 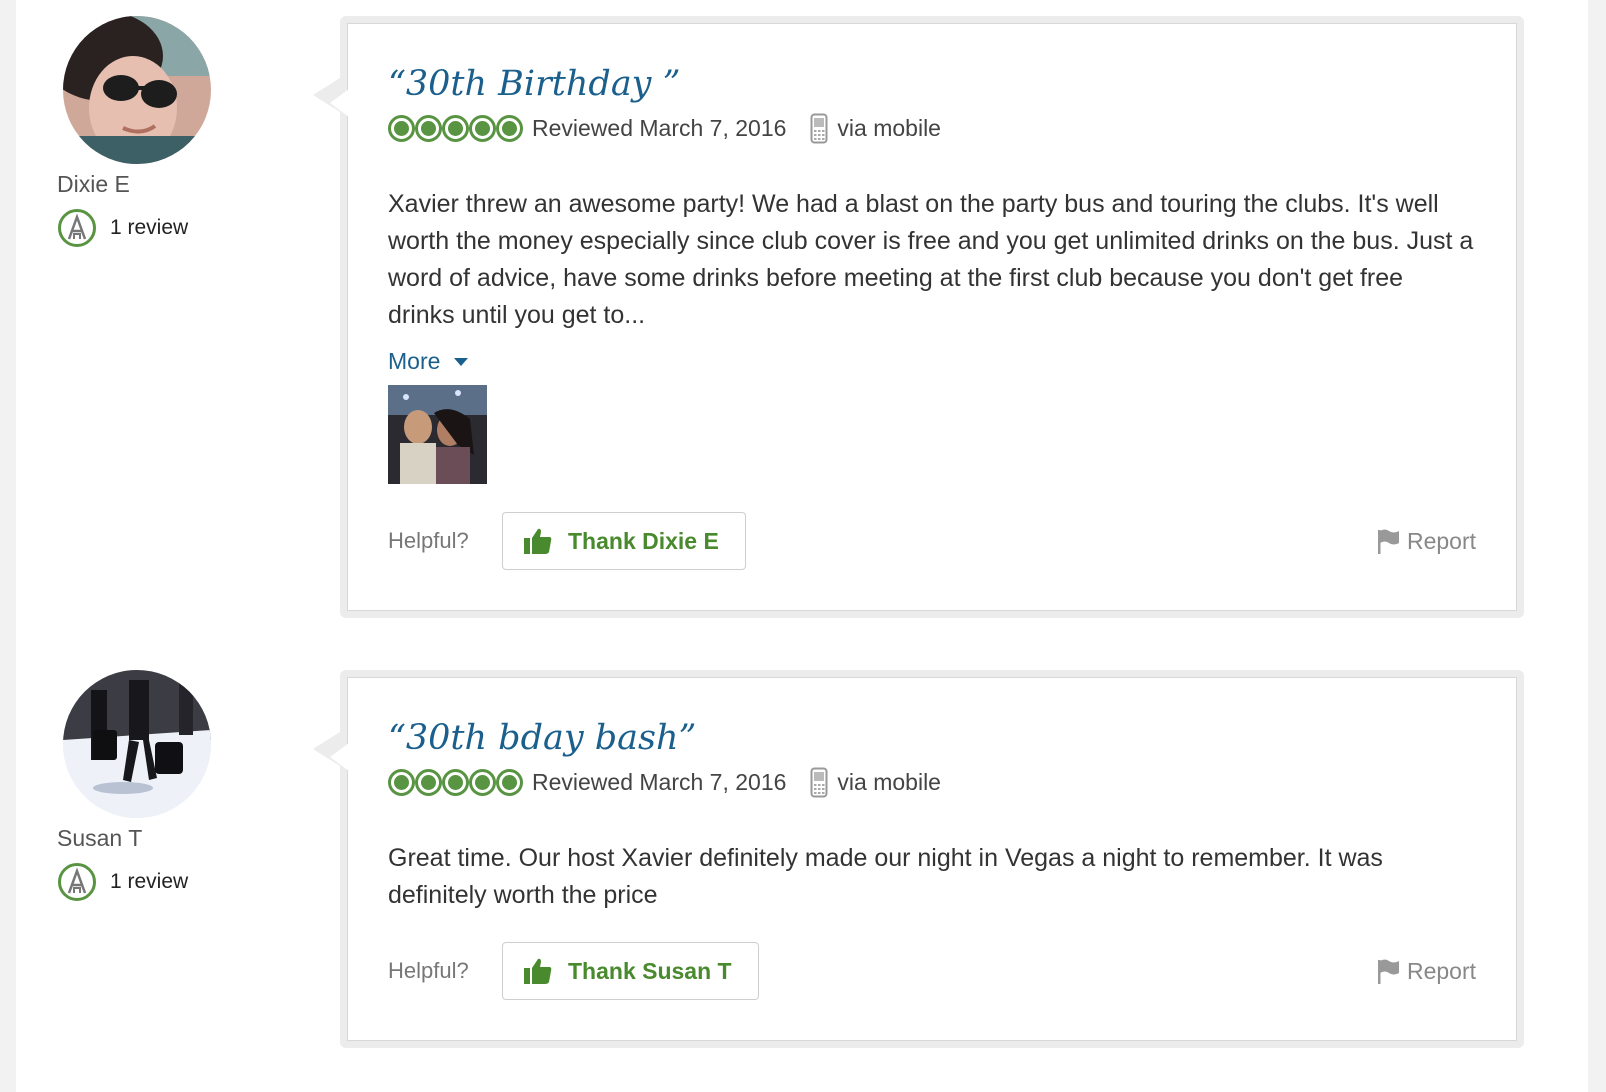 I want to click on thank-button: Thank Dixie E, so click(x=624, y=541).